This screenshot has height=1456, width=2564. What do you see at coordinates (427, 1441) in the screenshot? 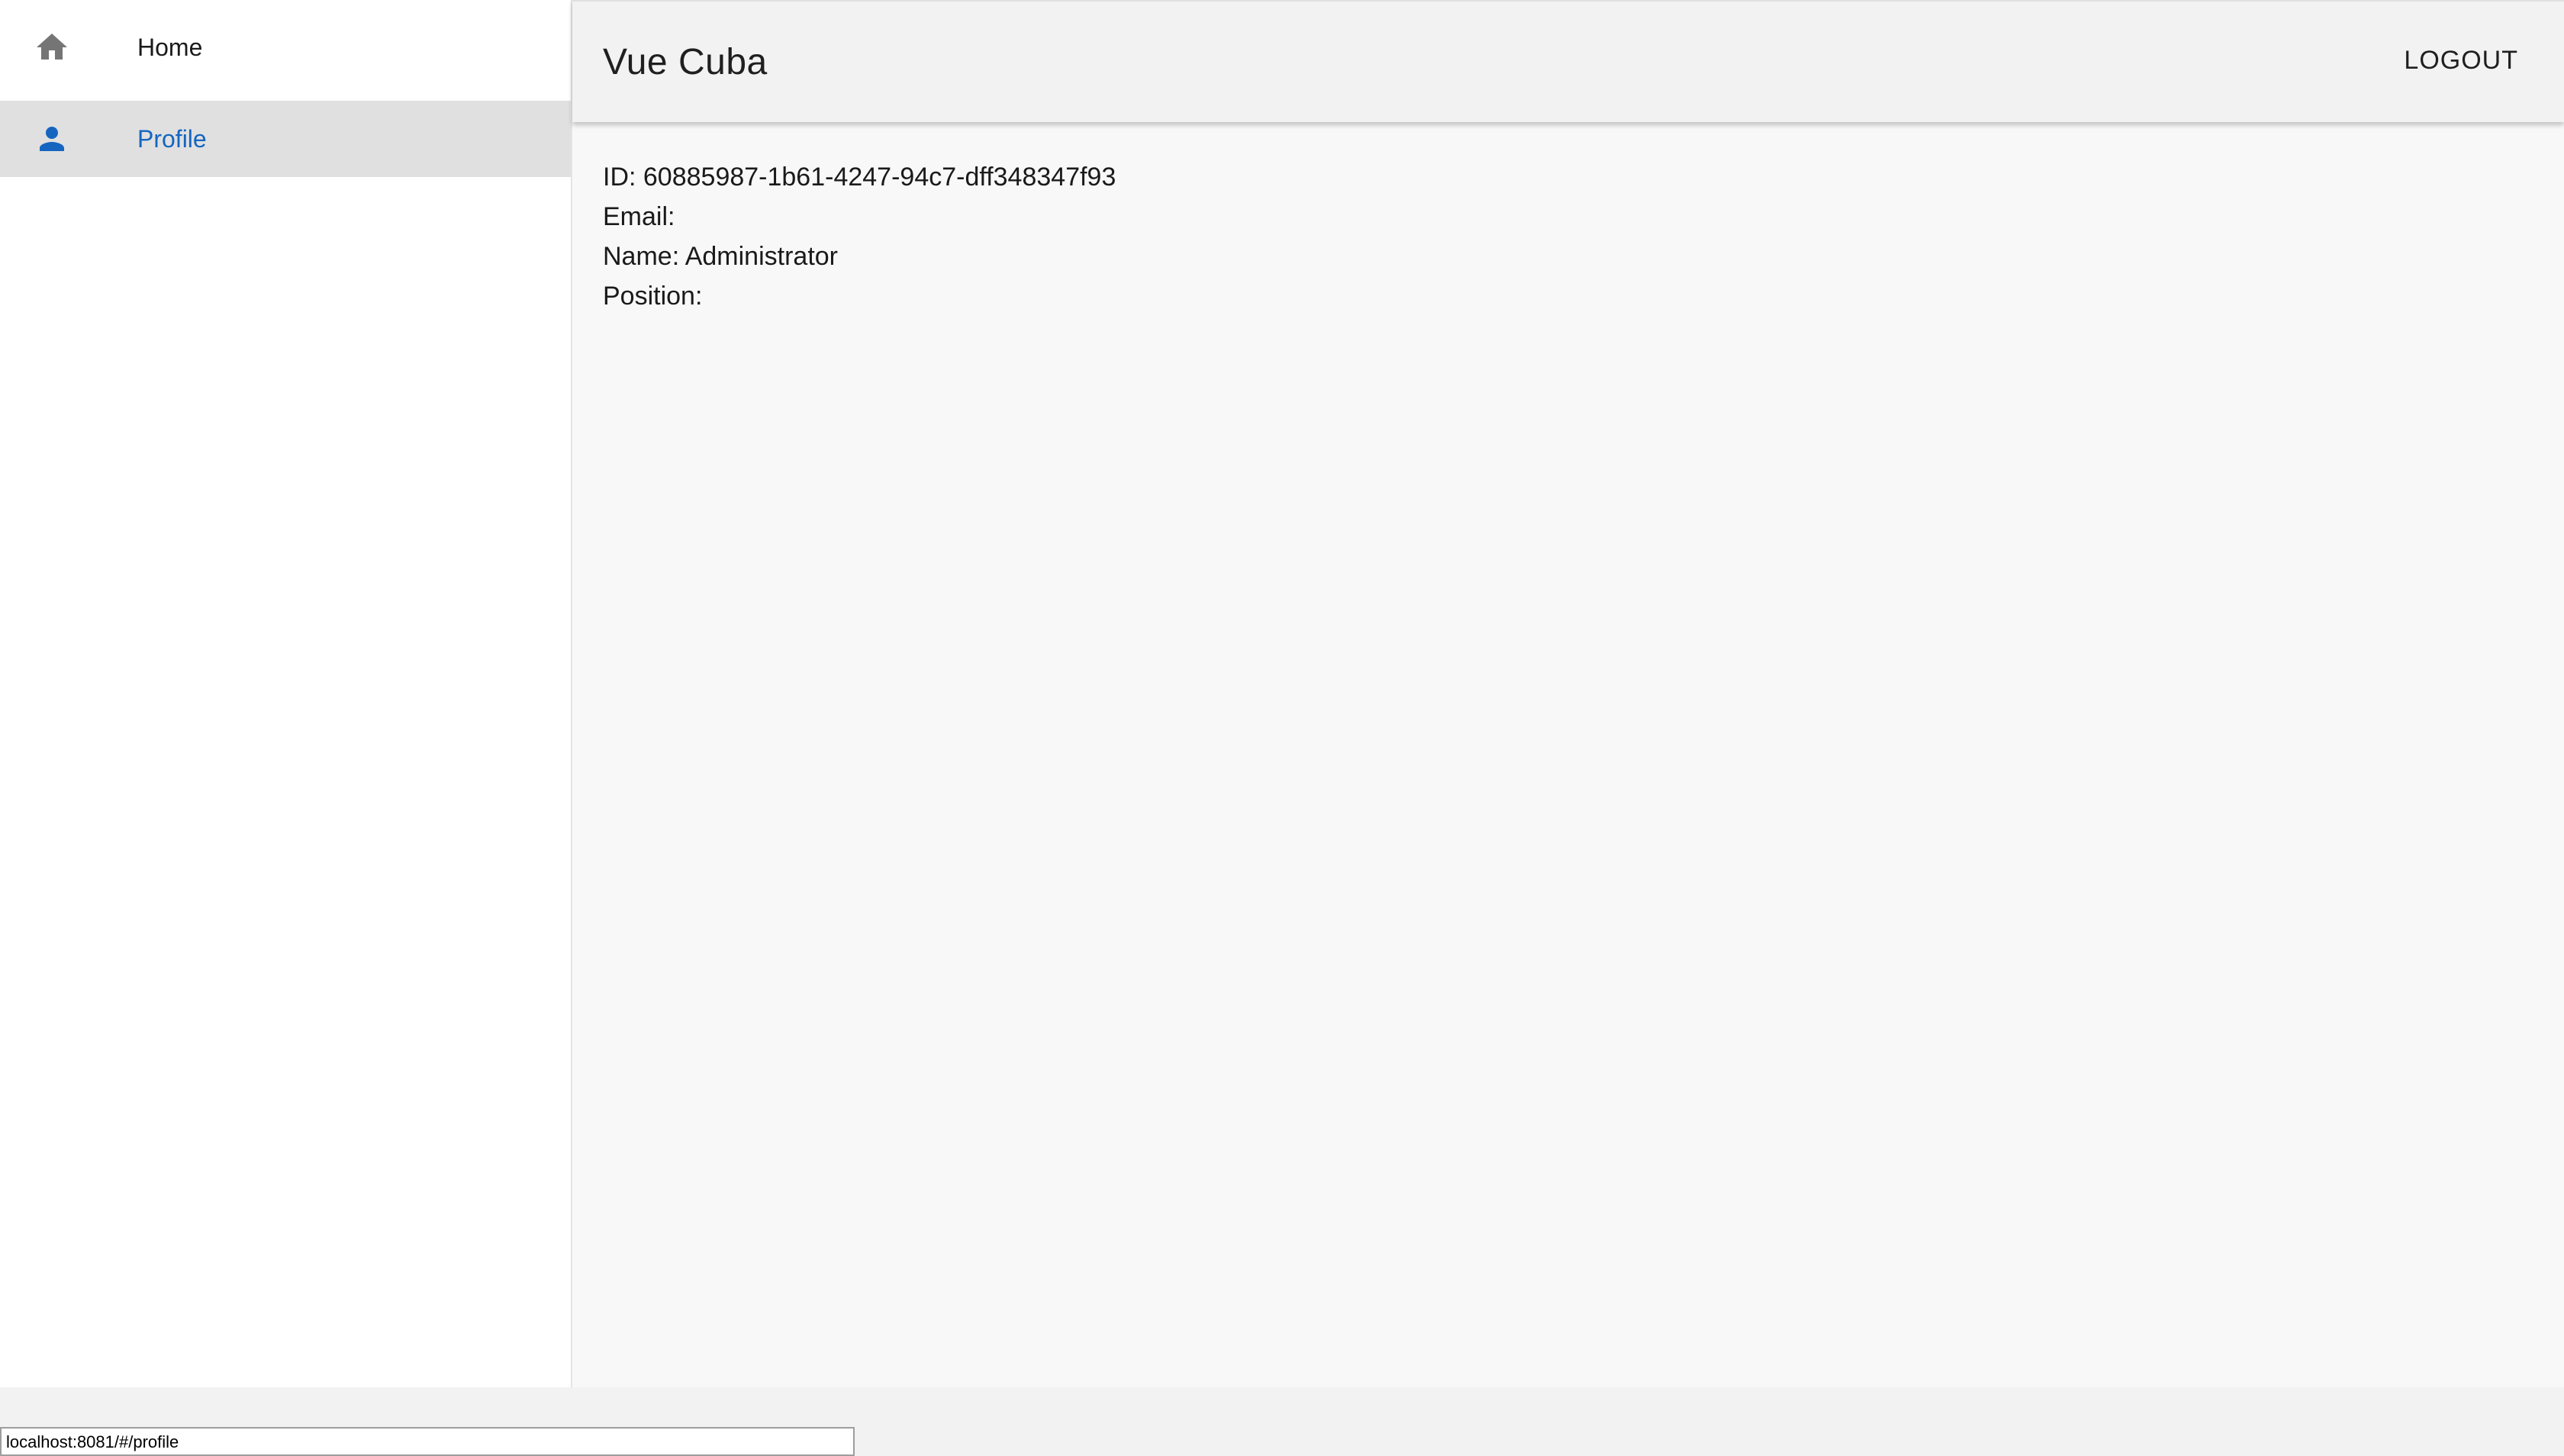
I see `status-url-bar: localhost:8081/#/profile` at bounding box center [427, 1441].